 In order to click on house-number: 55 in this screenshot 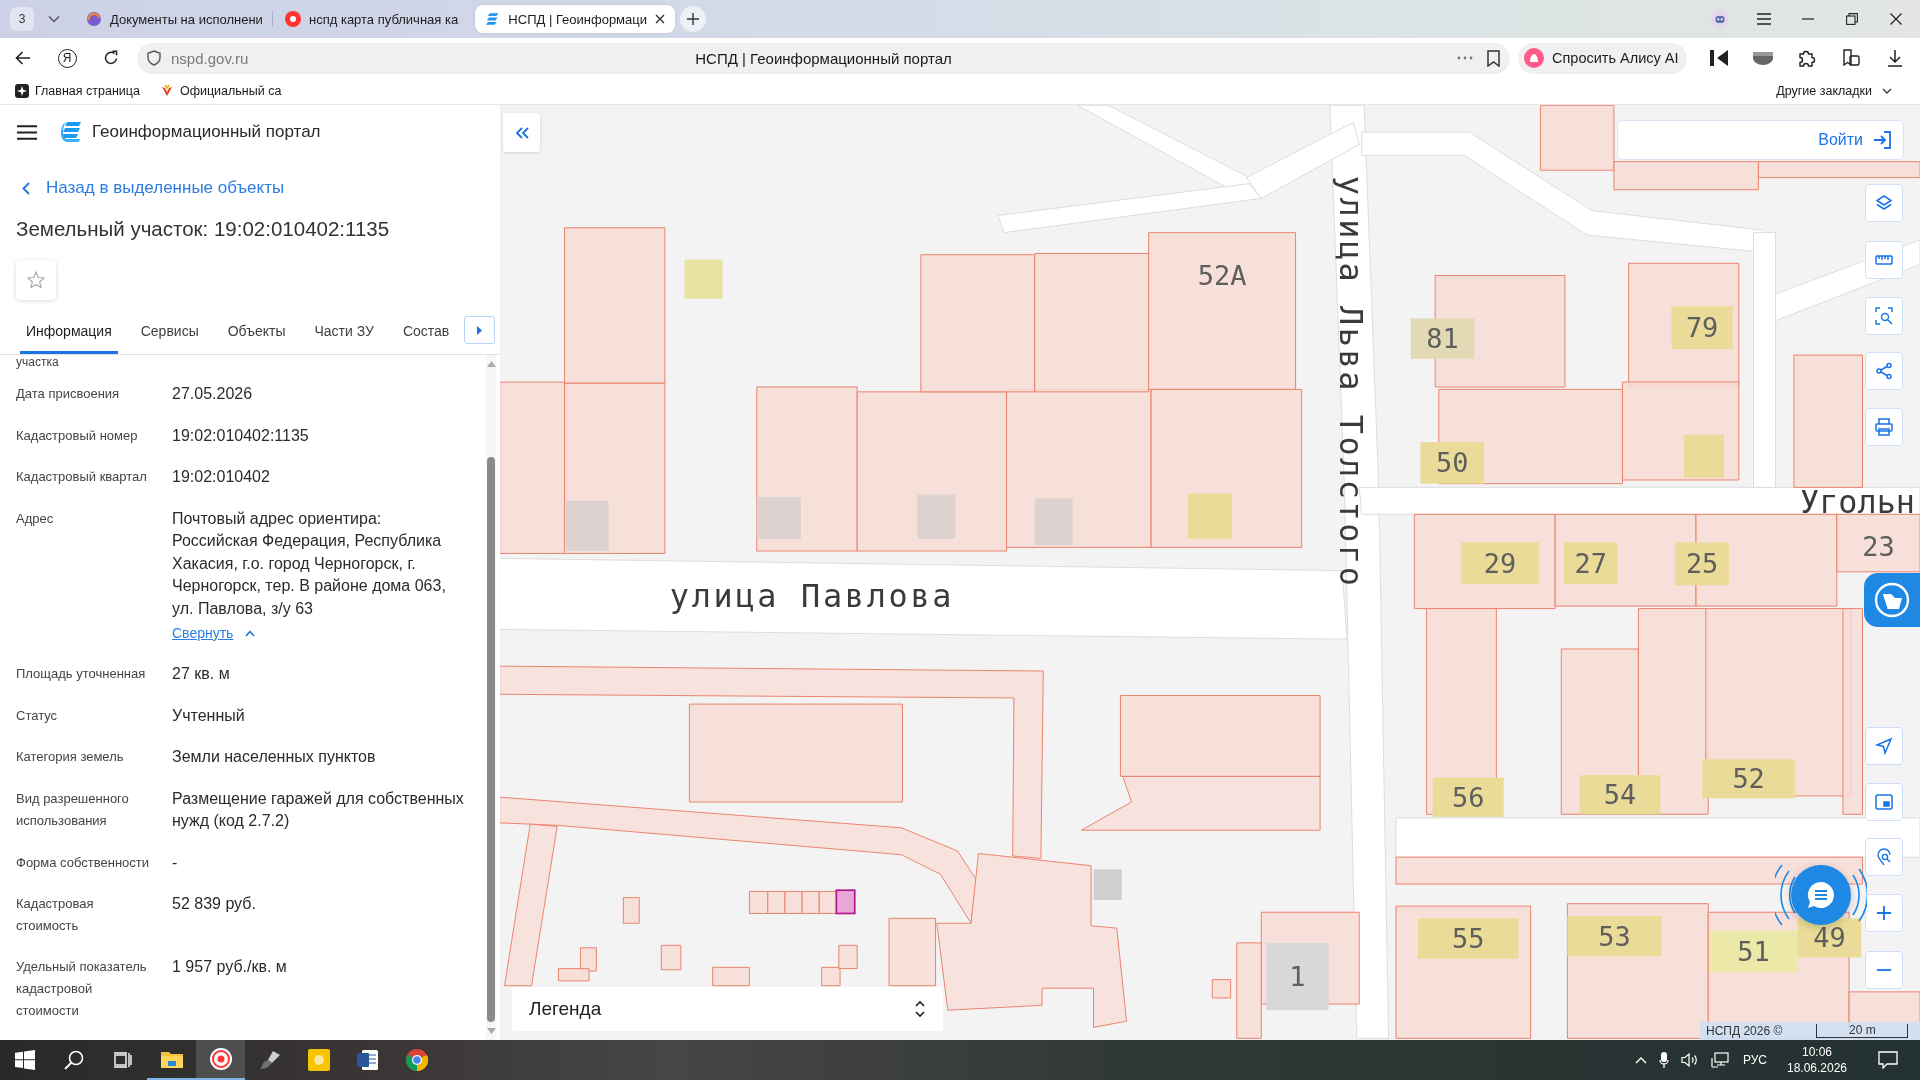, I will do `click(1468, 939)`.